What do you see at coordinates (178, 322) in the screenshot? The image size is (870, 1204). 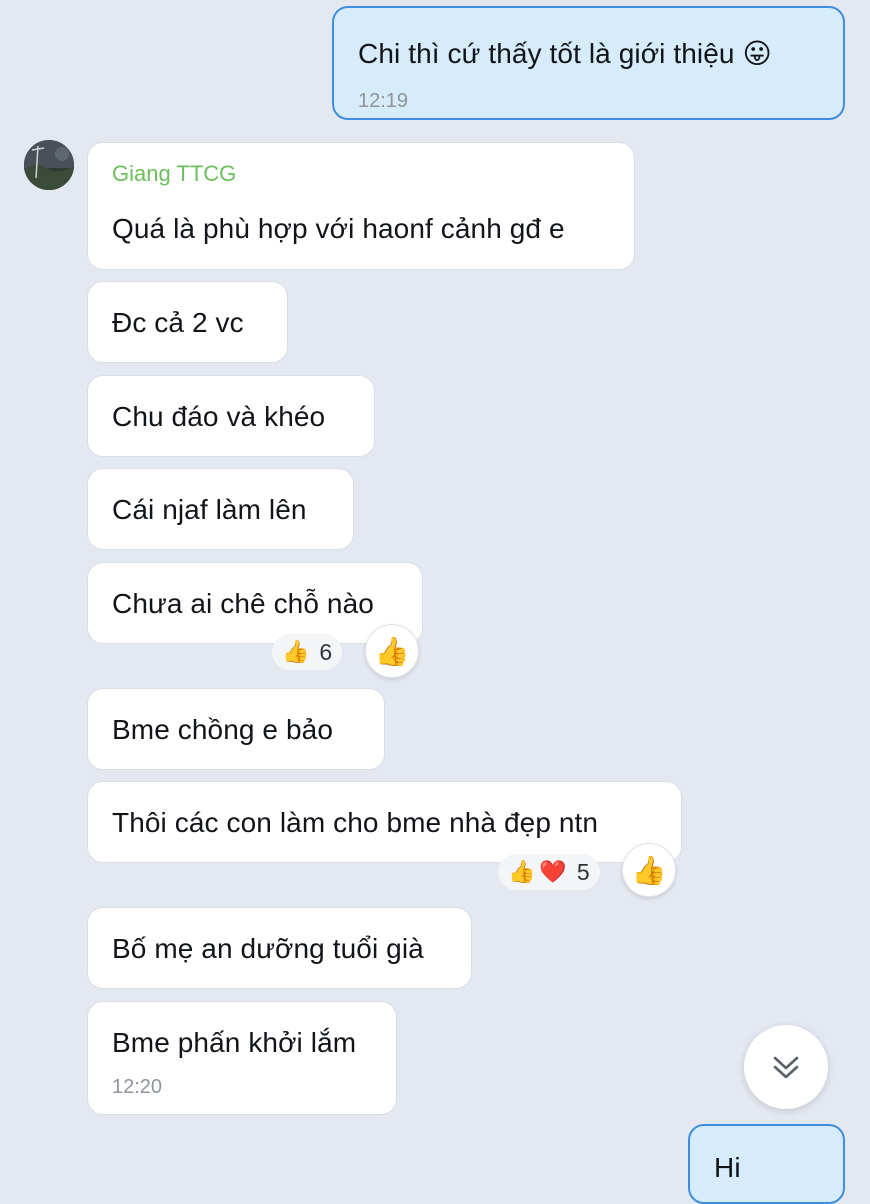 I see `message-text: Đc cả 2 vc` at bounding box center [178, 322].